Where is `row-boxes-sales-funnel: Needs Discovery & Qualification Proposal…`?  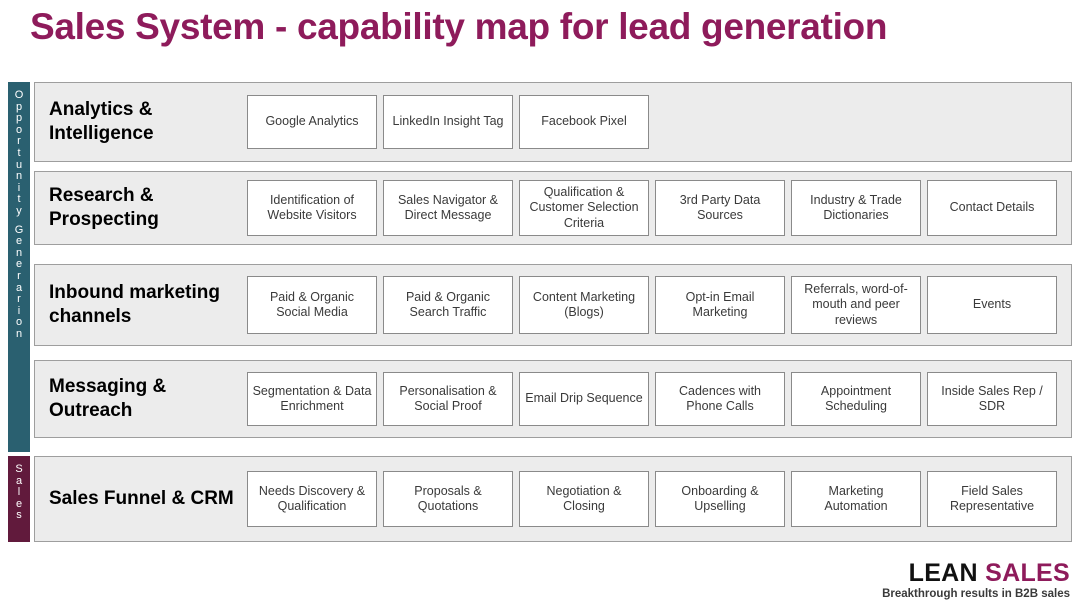
row-boxes-sales-funnel: Needs Discovery & Qualification Proposal… is located at coordinates (659, 499).